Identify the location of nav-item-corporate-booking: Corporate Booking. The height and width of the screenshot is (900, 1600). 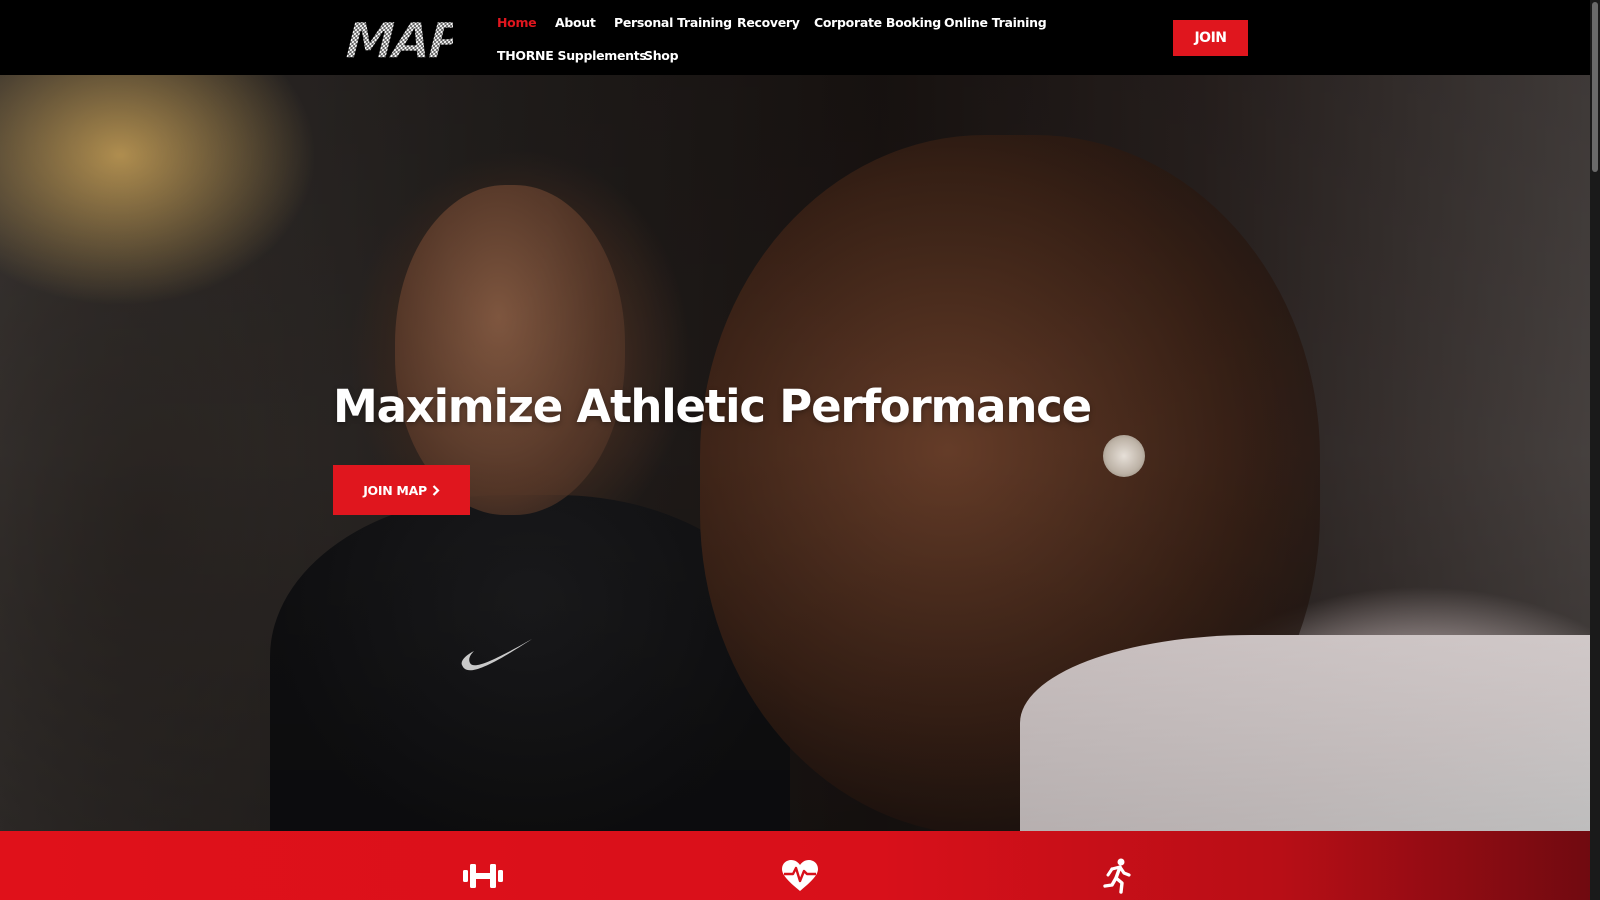
(877, 22).